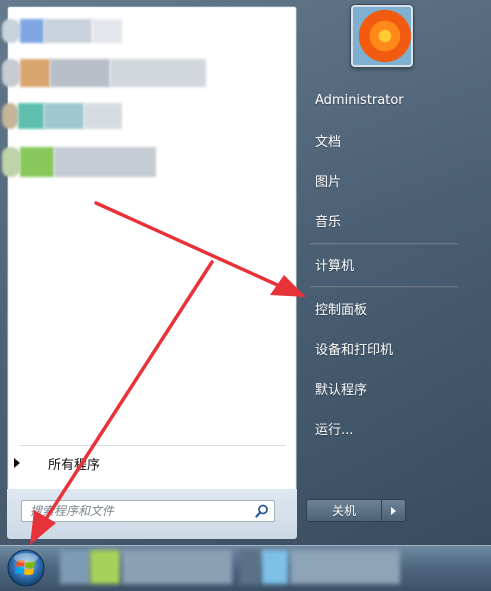 Image resolution: width=491 pixels, height=591 pixels. Describe the element at coordinates (382, 308) in the screenshot. I see `menu-item-control-panel: 控制面板` at that location.